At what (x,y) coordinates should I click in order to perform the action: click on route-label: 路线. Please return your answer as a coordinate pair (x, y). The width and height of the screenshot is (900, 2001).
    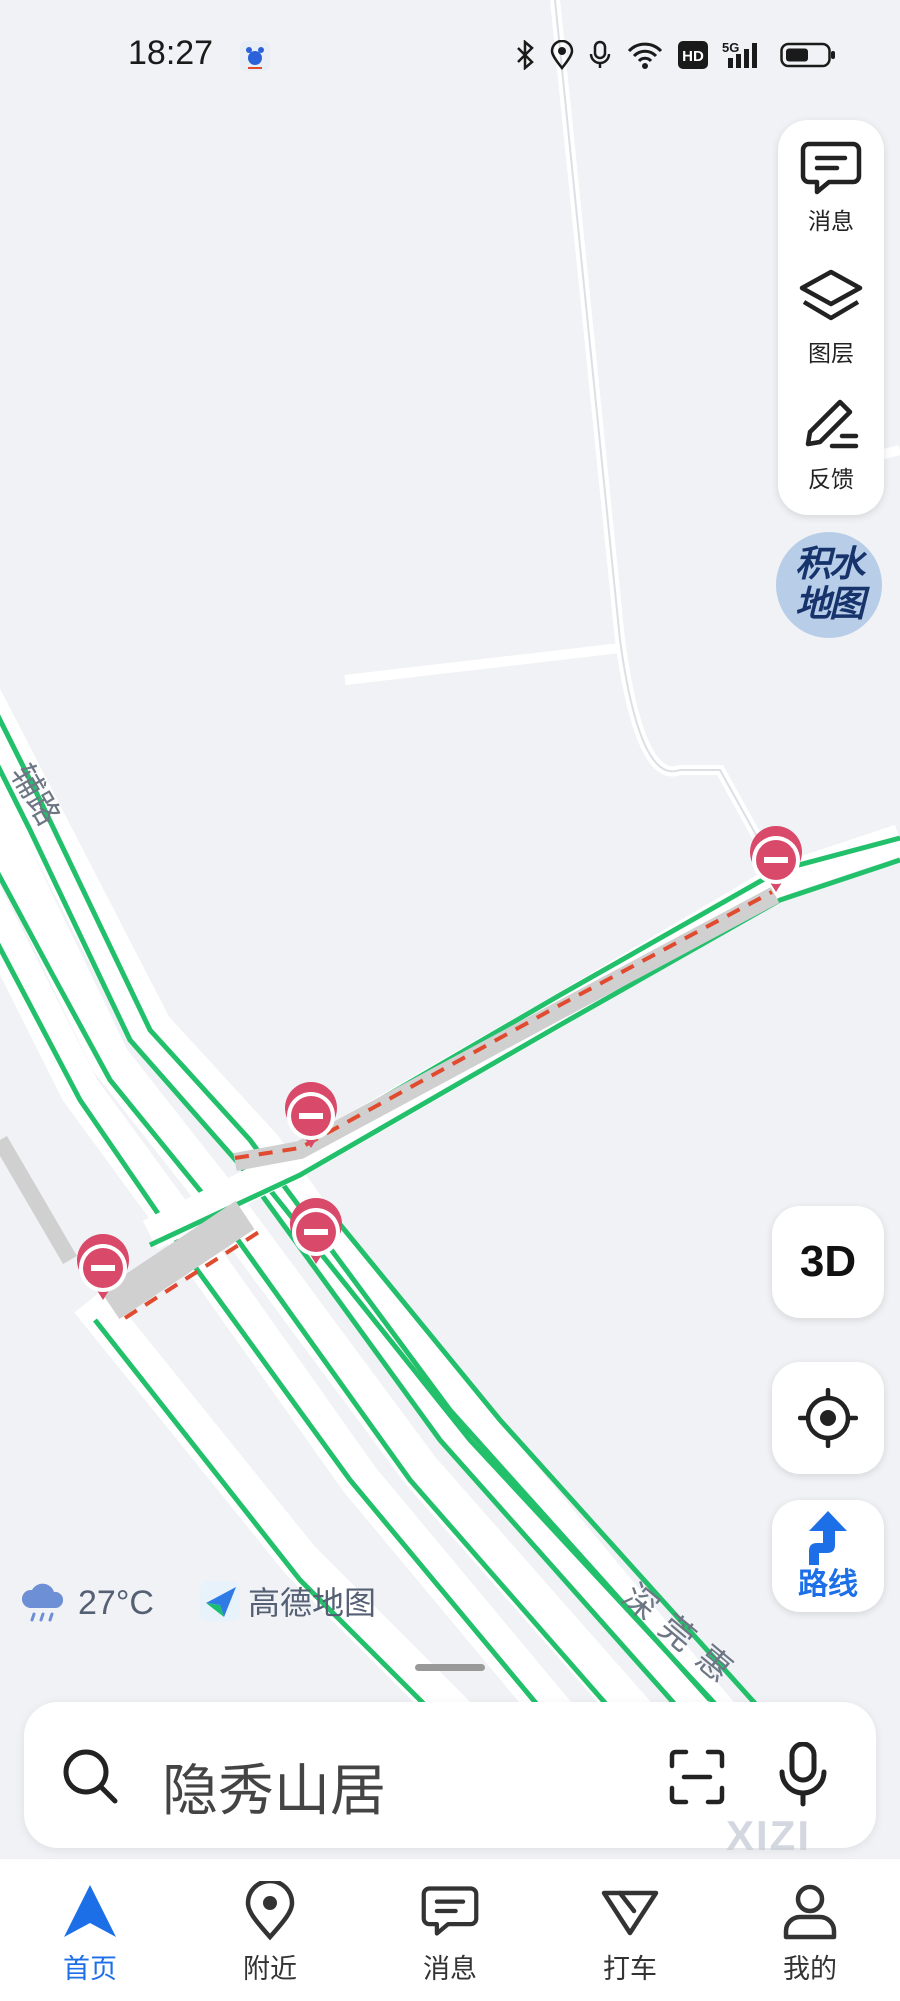
    Looking at the image, I should click on (828, 1584).